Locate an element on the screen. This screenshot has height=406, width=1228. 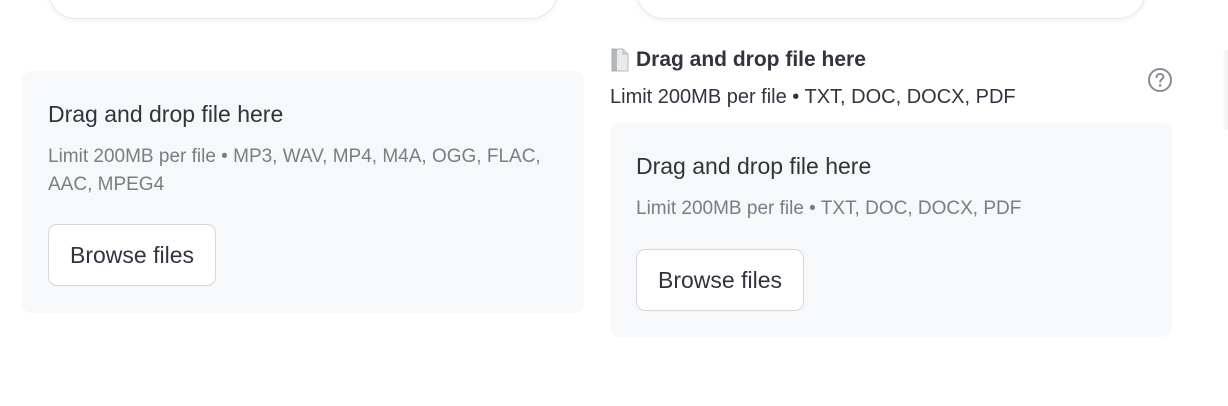
document-icon is located at coordinates (620, 60).